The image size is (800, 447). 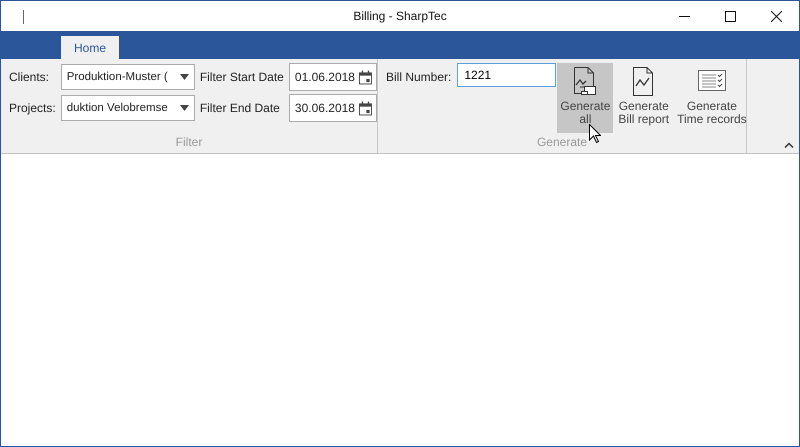 What do you see at coordinates (400, 16) in the screenshot?
I see `window-title: Billing - SharpTec` at bounding box center [400, 16].